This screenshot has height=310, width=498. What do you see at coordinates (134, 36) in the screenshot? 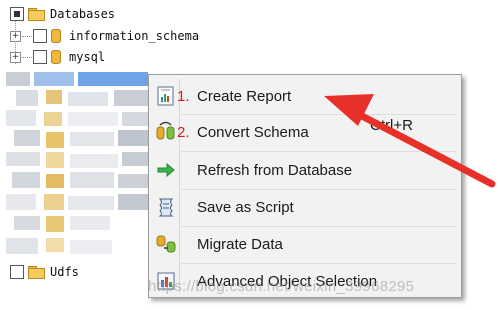
I see `tree-item-label: information_schema` at bounding box center [134, 36].